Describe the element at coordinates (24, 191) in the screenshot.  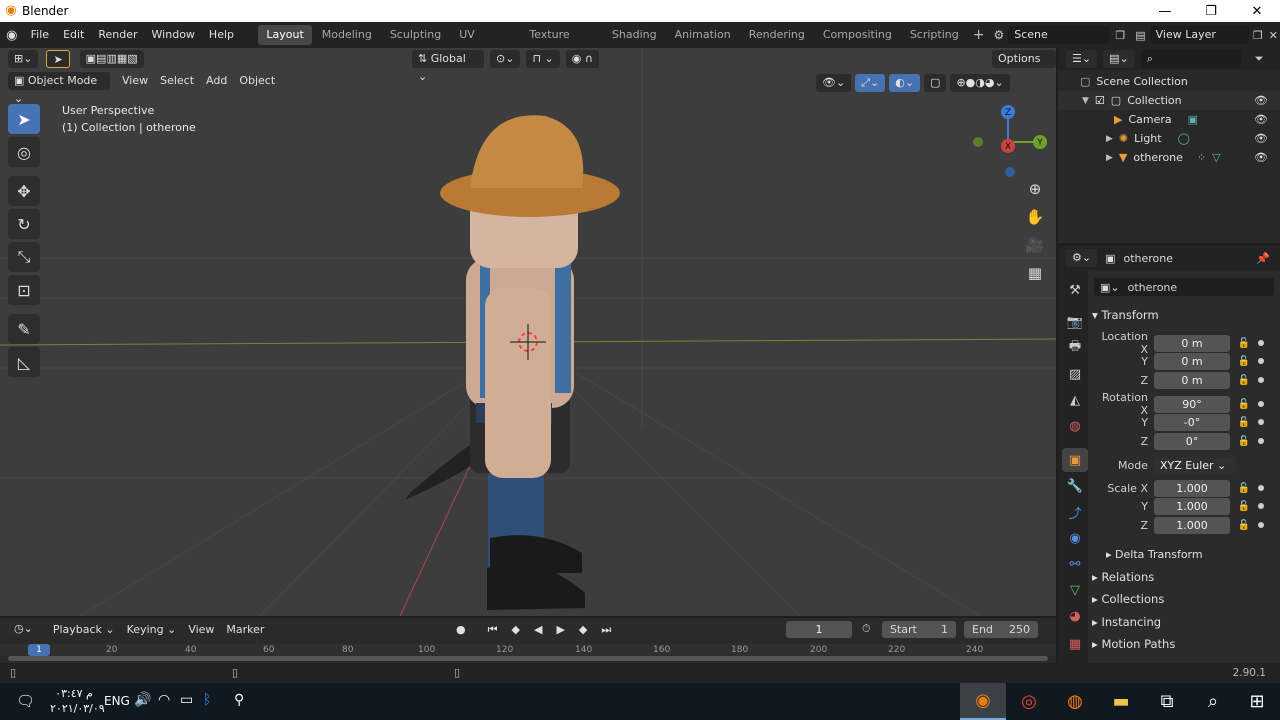
I see `move-tool-icon: ✥` at that location.